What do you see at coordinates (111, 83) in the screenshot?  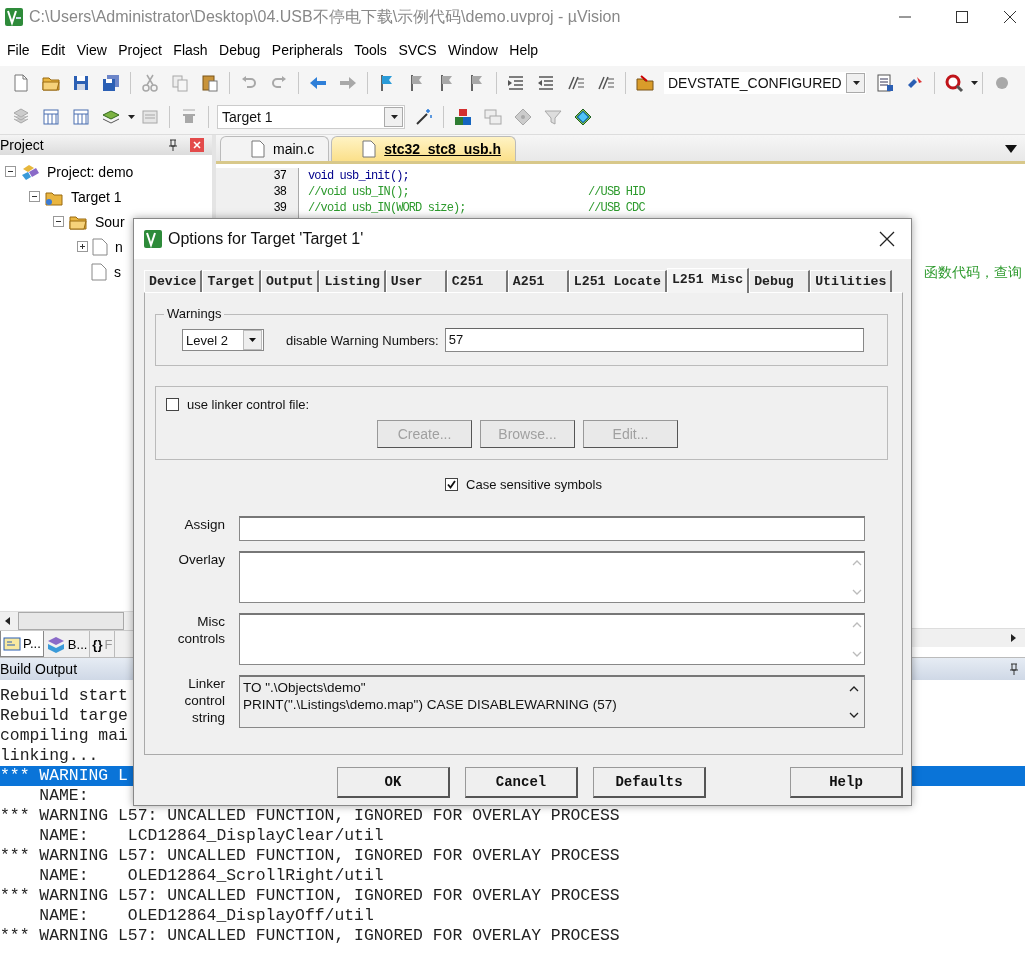 I see `floppy-disks-icon` at bounding box center [111, 83].